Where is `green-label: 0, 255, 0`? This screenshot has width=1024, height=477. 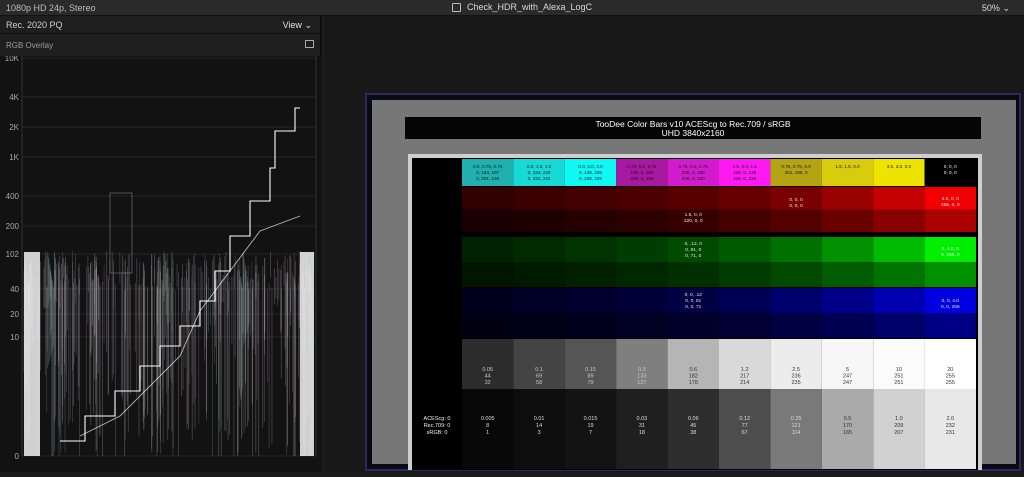
green-label: 0, 255, 0 is located at coordinates (950, 255).